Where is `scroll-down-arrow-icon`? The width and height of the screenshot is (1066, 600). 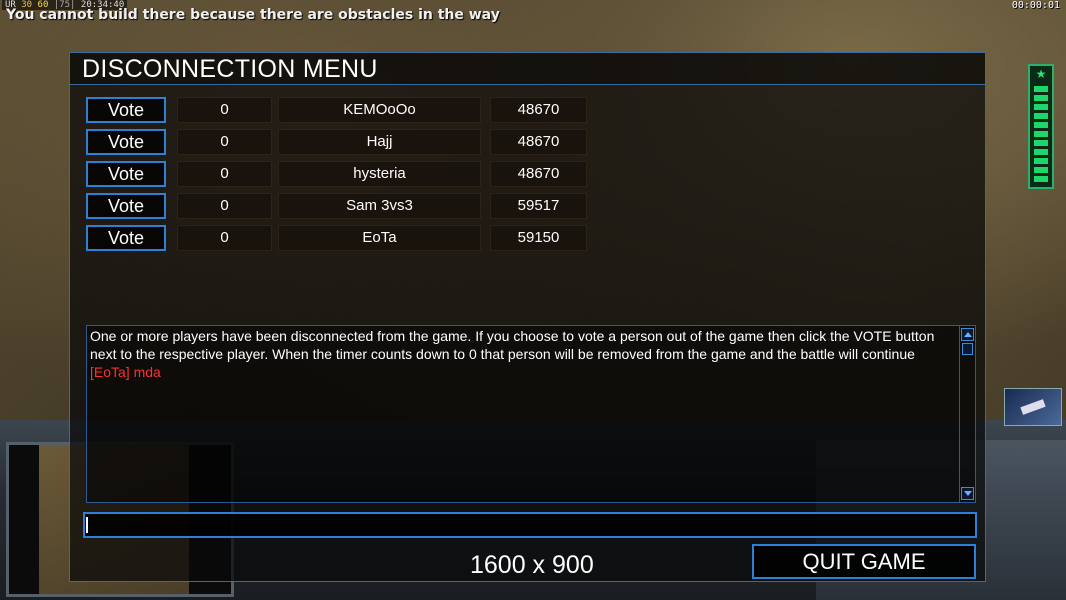 scroll-down-arrow-icon is located at coordinates (967, 493).